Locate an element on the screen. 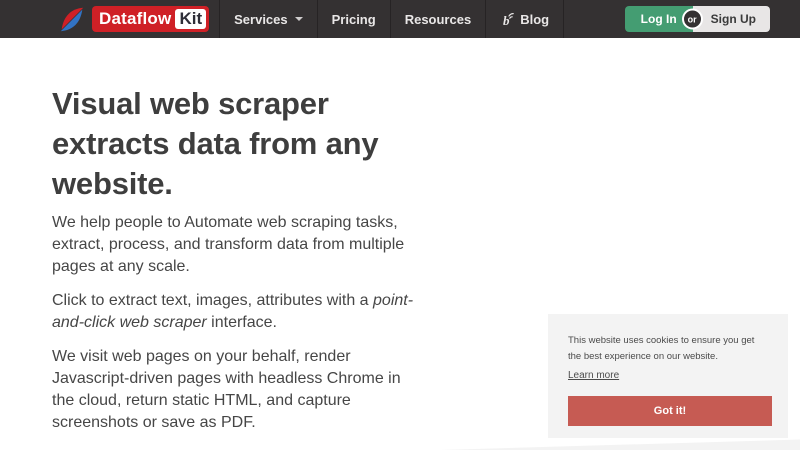  brand-name-primary: Dataflow is located at coordinates (135, 18).